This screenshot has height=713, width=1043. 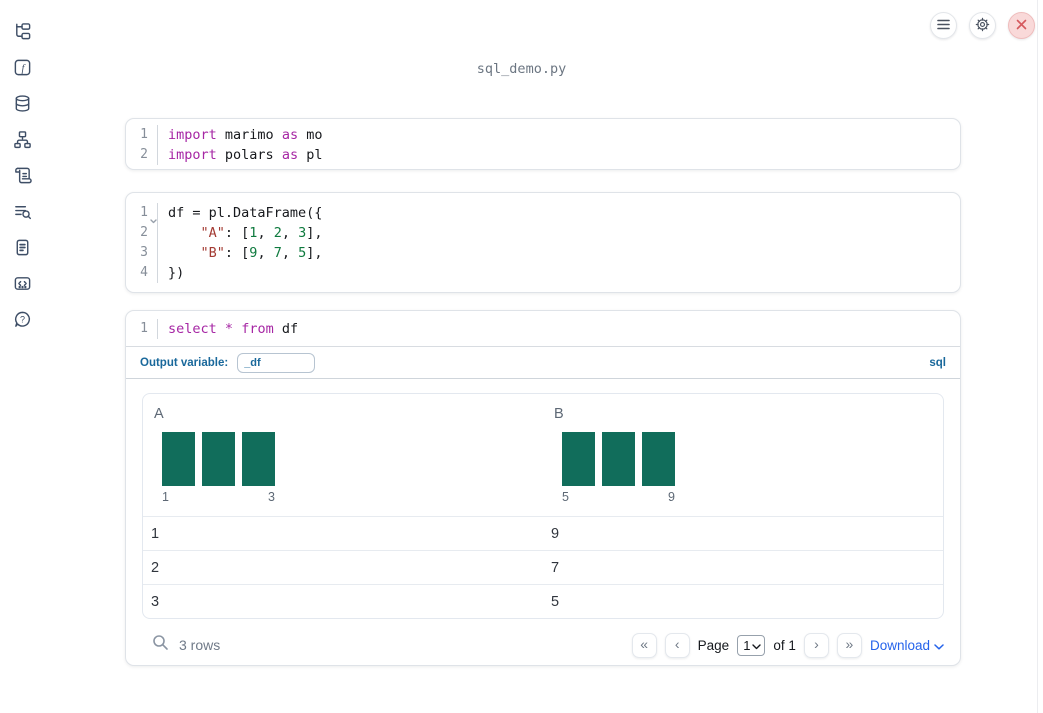 What do you see at coordinates (277, 233) in the screenshot?
I see `code-token: 2` at bounding box center [277, 233].